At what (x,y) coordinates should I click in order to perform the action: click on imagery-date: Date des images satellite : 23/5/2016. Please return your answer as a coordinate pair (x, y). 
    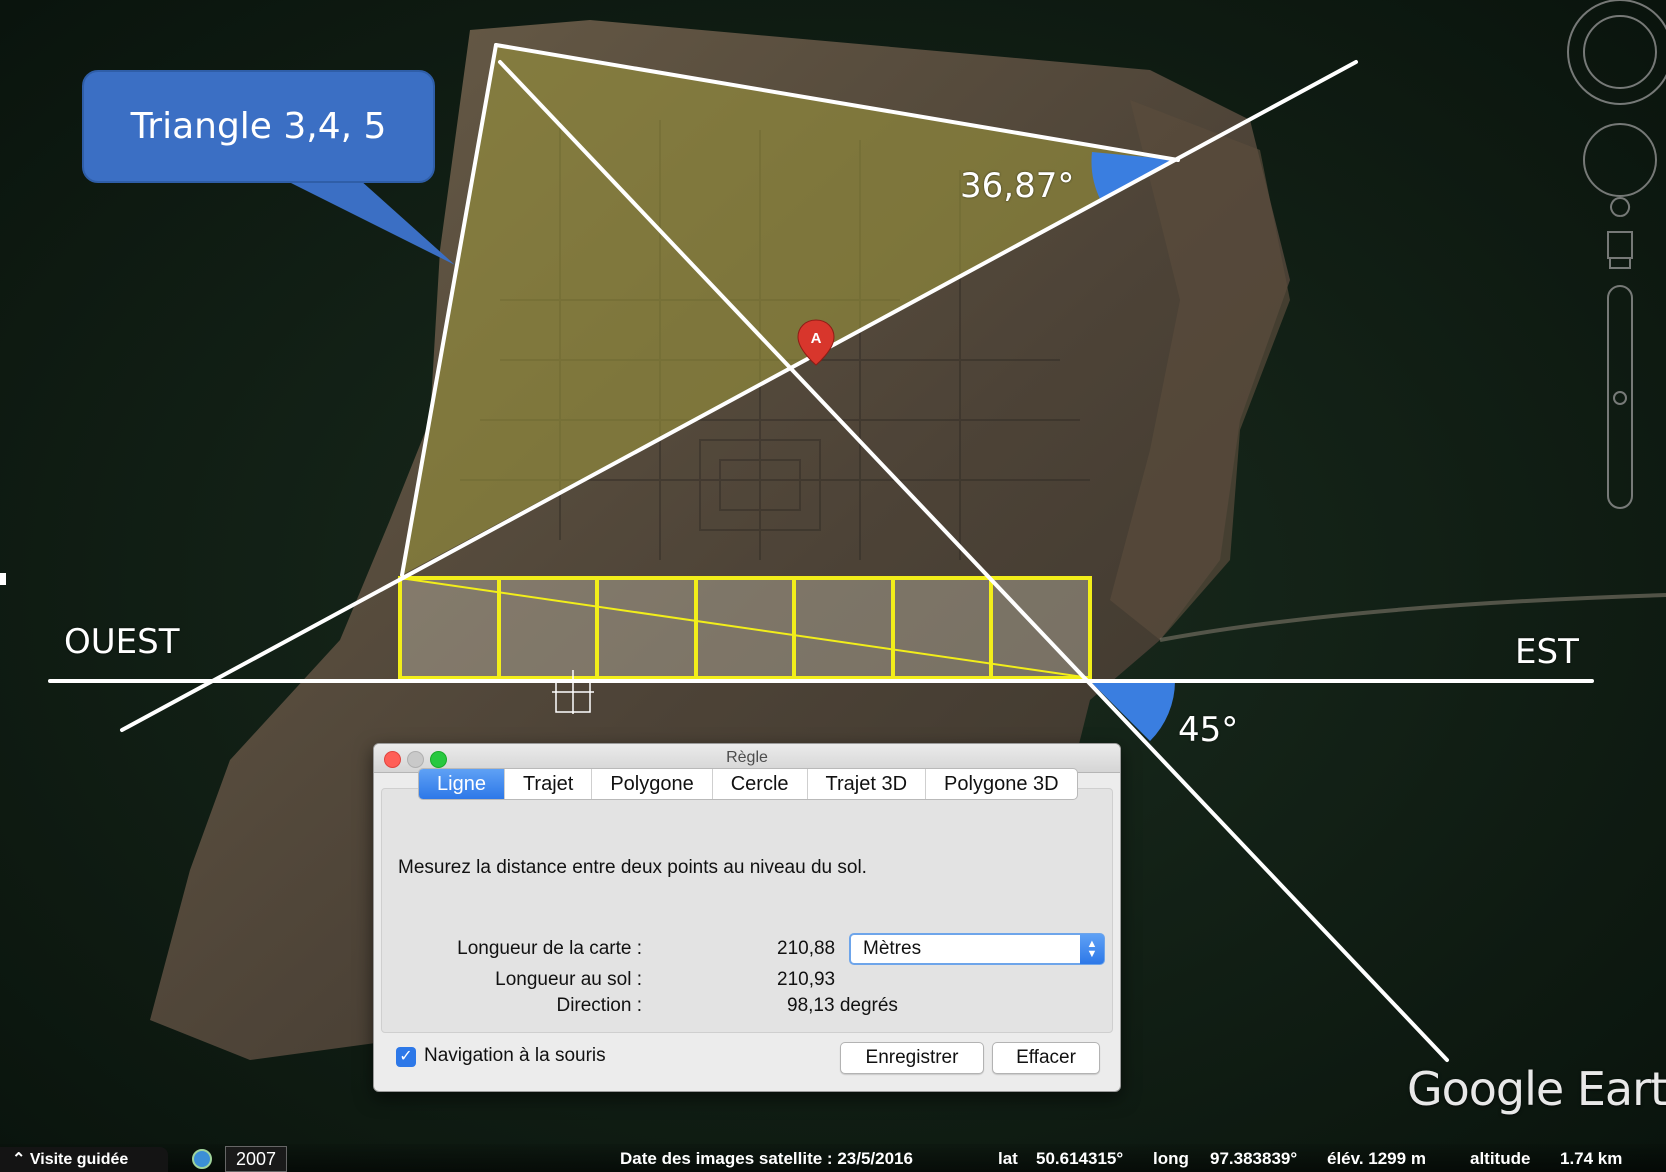
    Looking at the image, I should click on (766, 1158).